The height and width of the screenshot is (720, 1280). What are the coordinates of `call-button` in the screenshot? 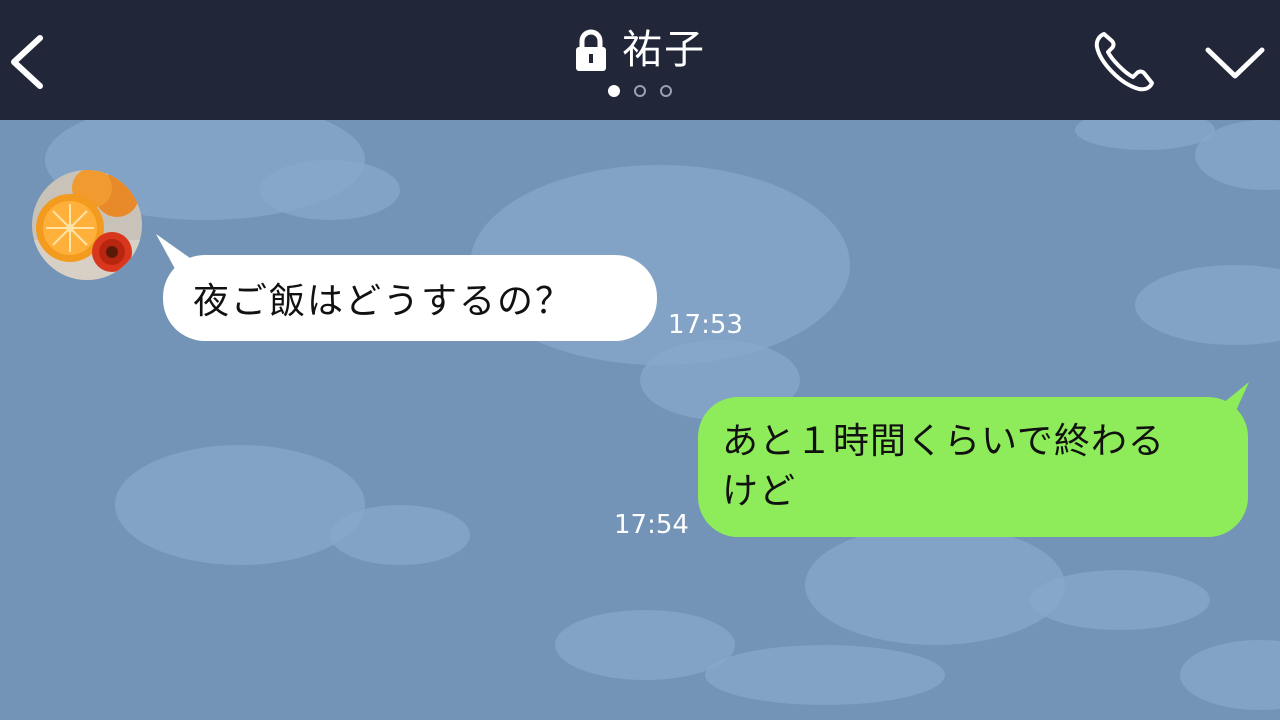 It's located at (1125, 61).